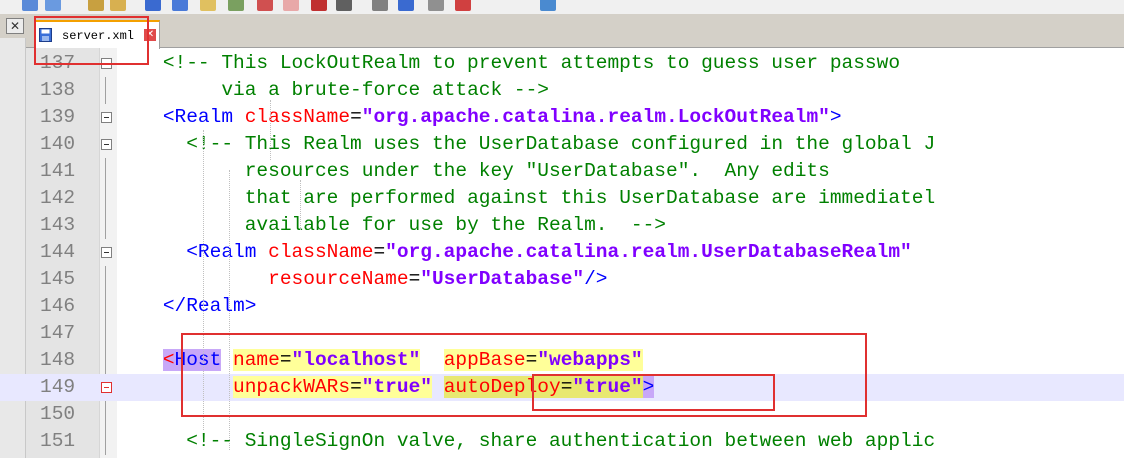 The image size is (1124, 458). Describe the element at coordinates (562, 7) in the screenshot. I see `toolbar` at that location.